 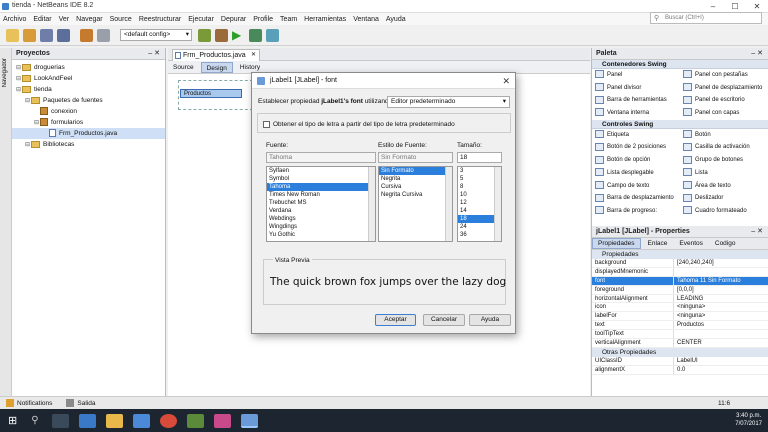 What do you see at coordinates (636, 173) in the screenshot?
I see `palette-item: Lista desplegable` at bounding box center [636, 173].